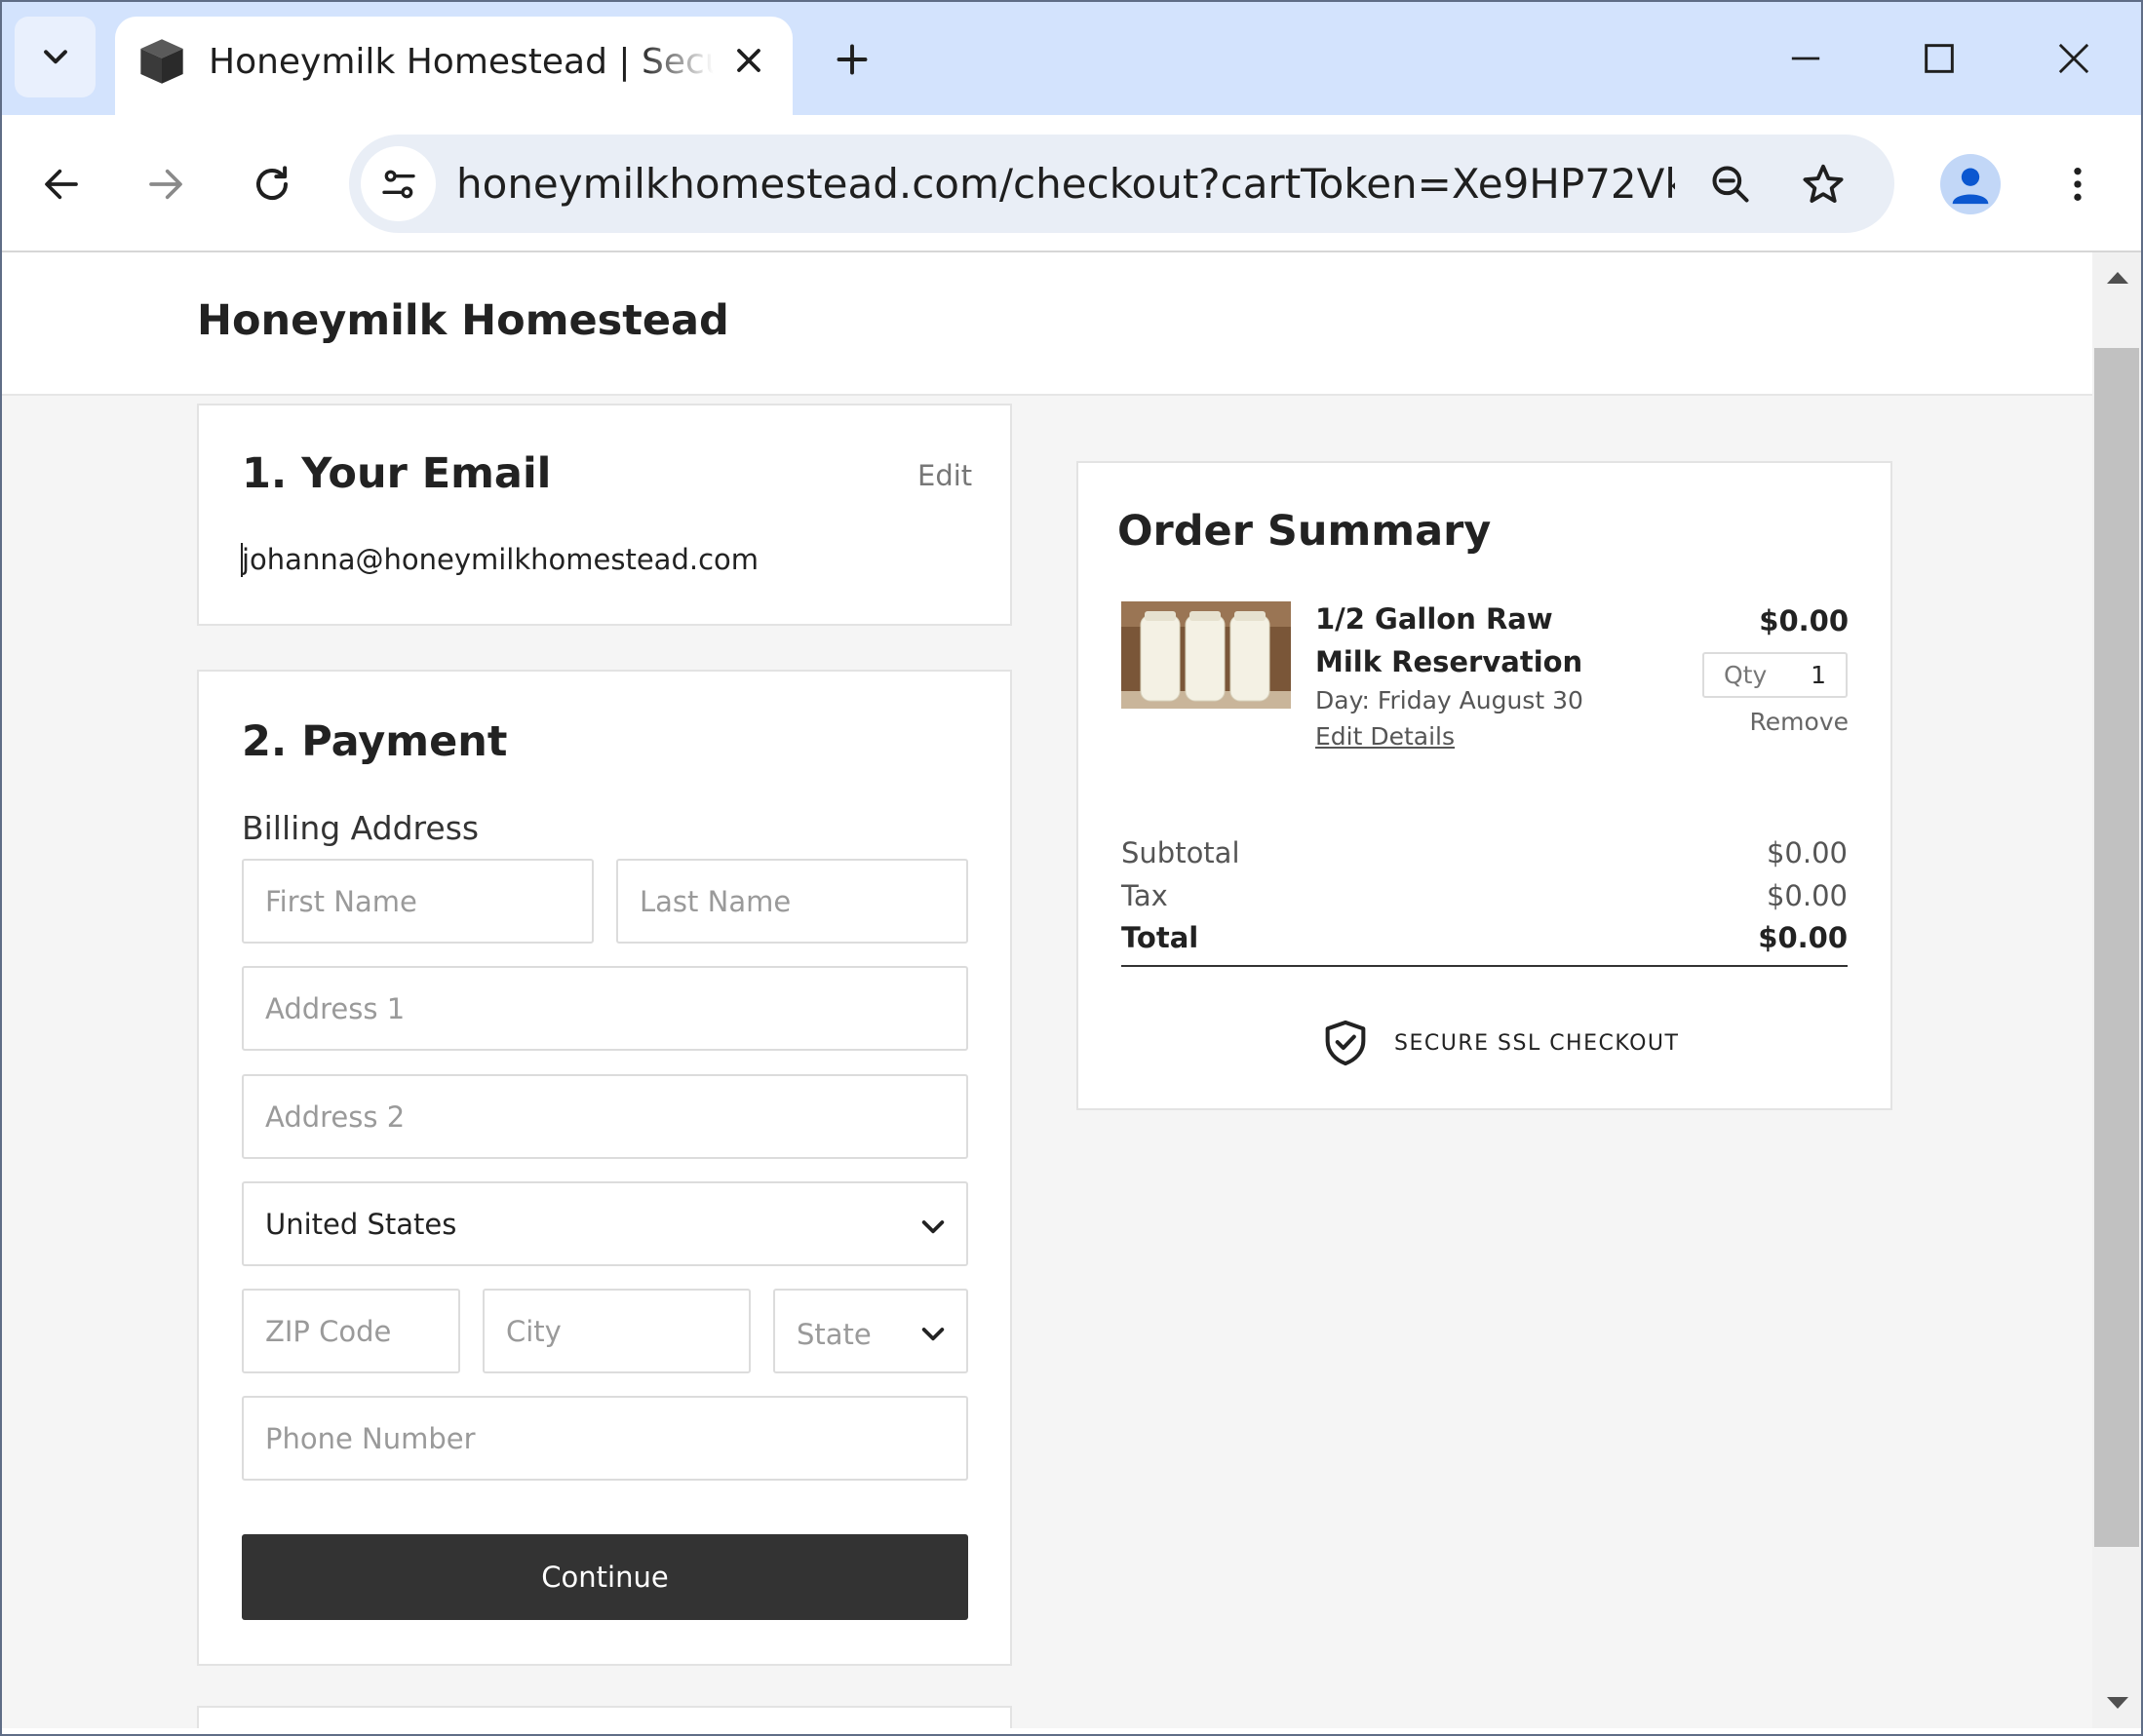 Image resolution: width=2143 pixels, height=1736 pixels. I want to click on tab-strip: Honeymilk Homestead | Secure Checkout, so click(1071, 57).